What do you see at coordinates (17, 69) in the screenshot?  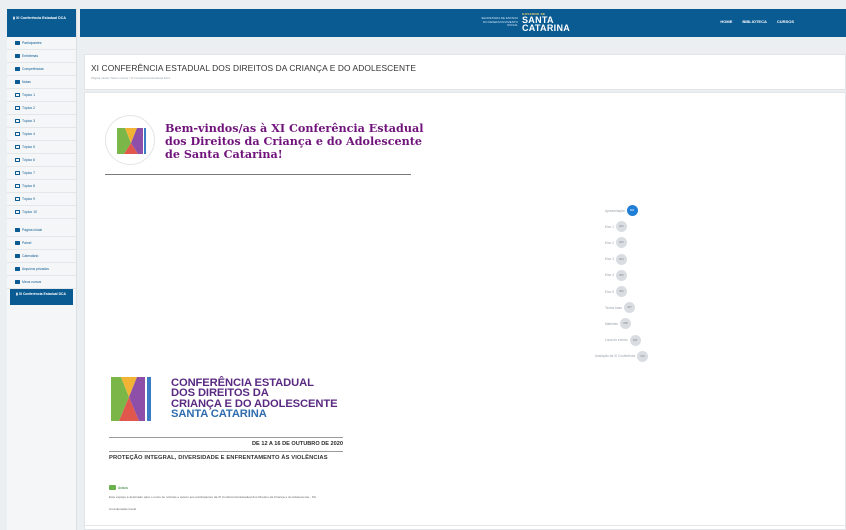 I see `check-icon` at bounding box center [17, 69].